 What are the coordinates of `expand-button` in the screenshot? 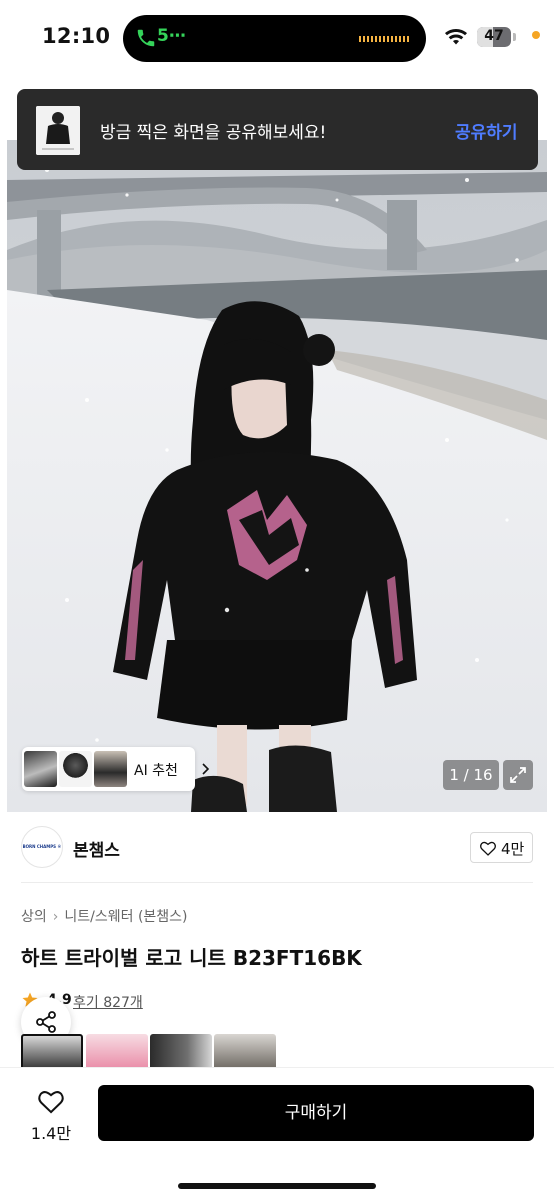 It's located at (518, 775).